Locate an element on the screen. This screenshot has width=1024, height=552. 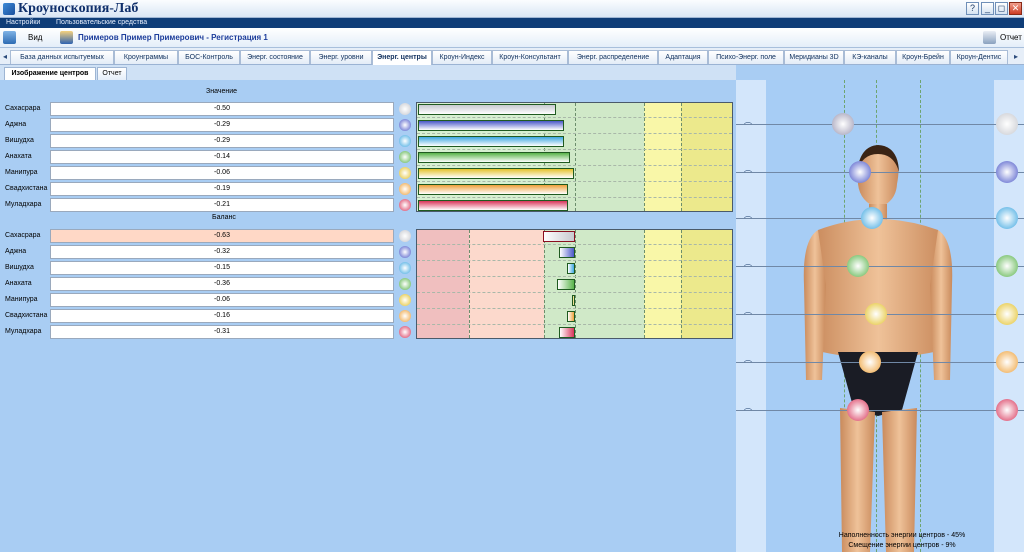
side-muladhara-icon is located at coordinates (1007, 410).